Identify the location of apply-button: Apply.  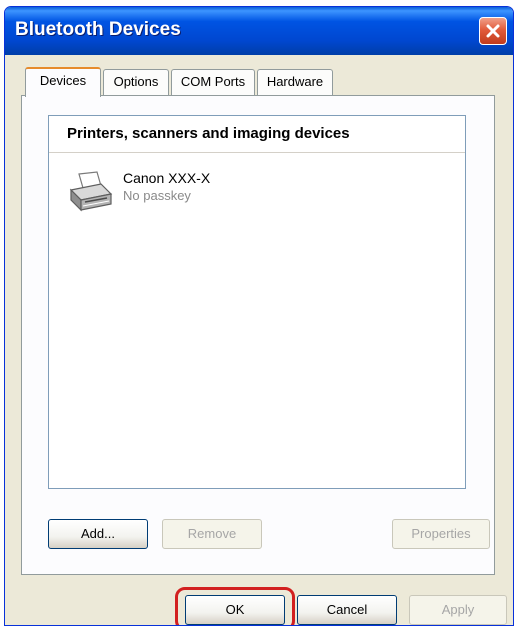
(458, 610).